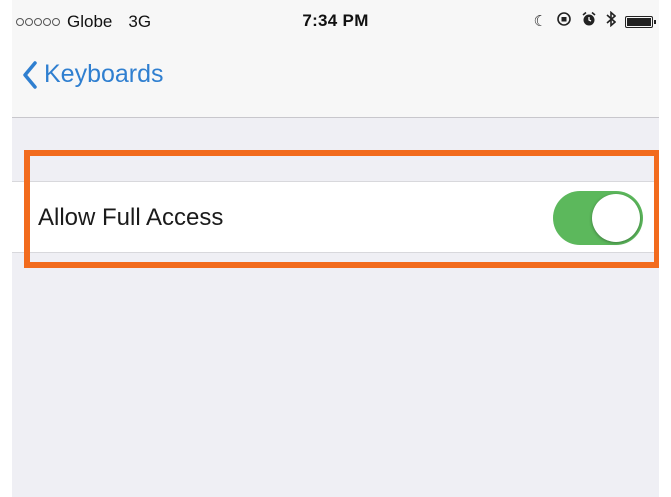 This screenshot has height=497, width=671. What do you see at coordinates (335, 81) in the screenshot?
I see `navigation-bar: Keyboards` at bounding box center [335, 81].